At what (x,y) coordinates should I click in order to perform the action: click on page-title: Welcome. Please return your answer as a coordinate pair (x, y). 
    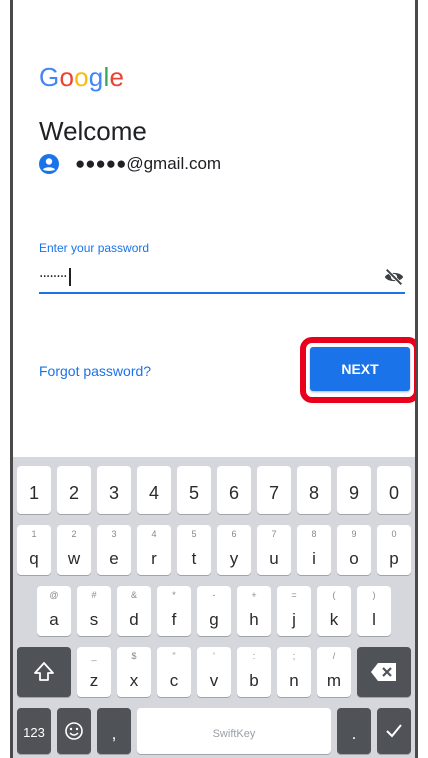
    Looking at the image, I should click on (93, 131).